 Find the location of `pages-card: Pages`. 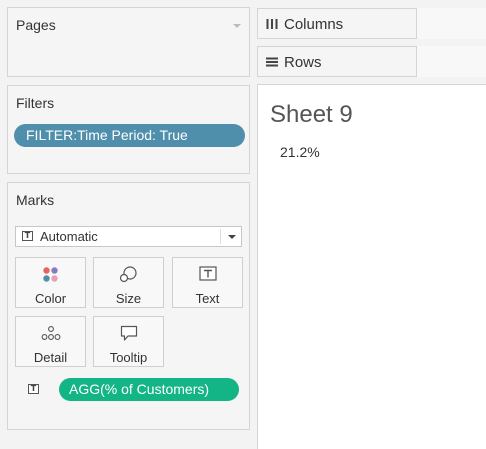

pages-card: Pages is located at coordinates (128, 42).